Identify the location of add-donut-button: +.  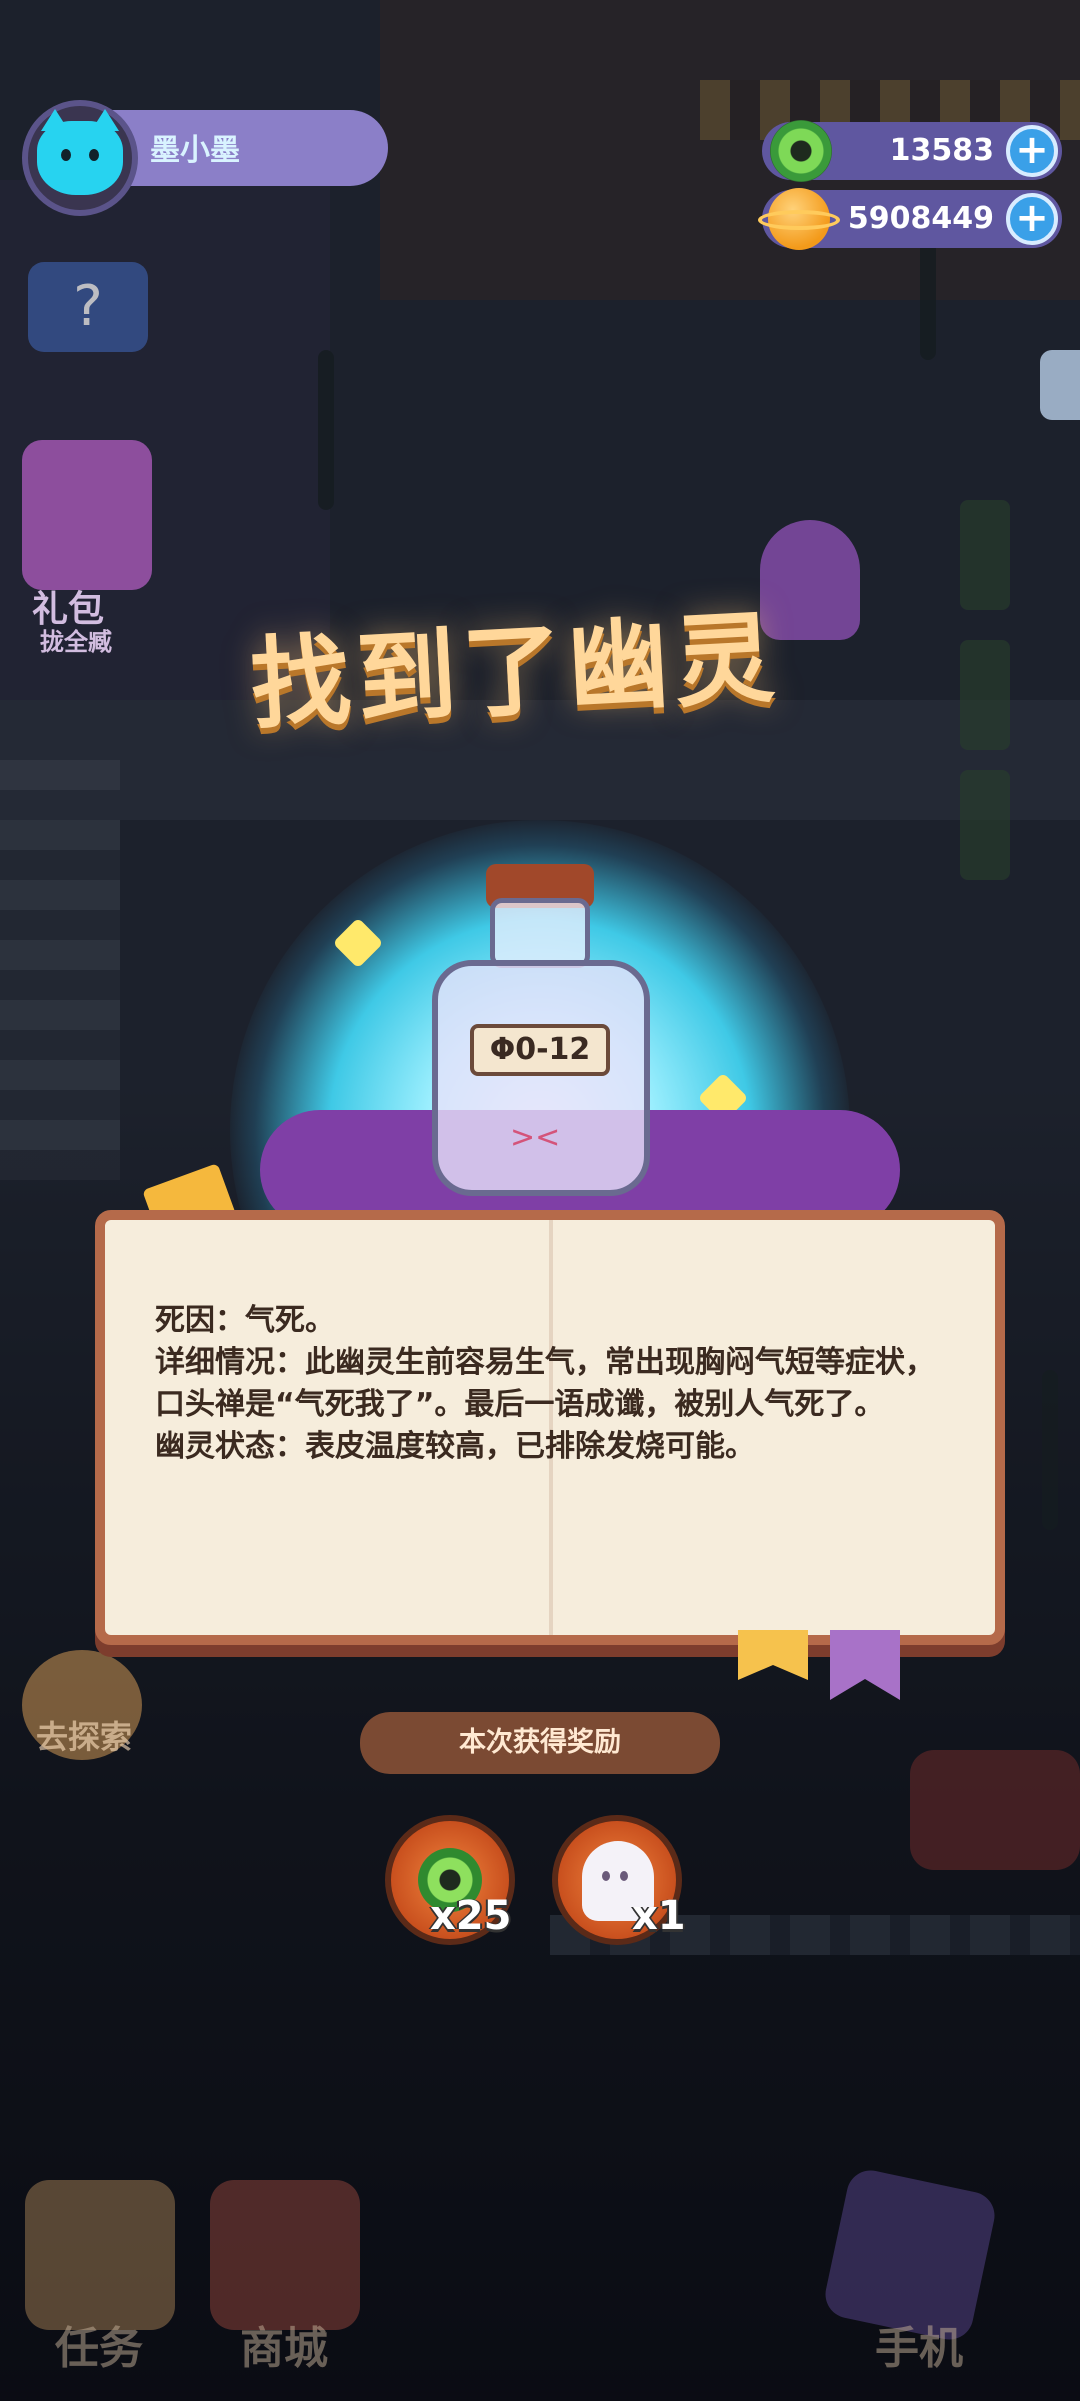
(1032, 151).